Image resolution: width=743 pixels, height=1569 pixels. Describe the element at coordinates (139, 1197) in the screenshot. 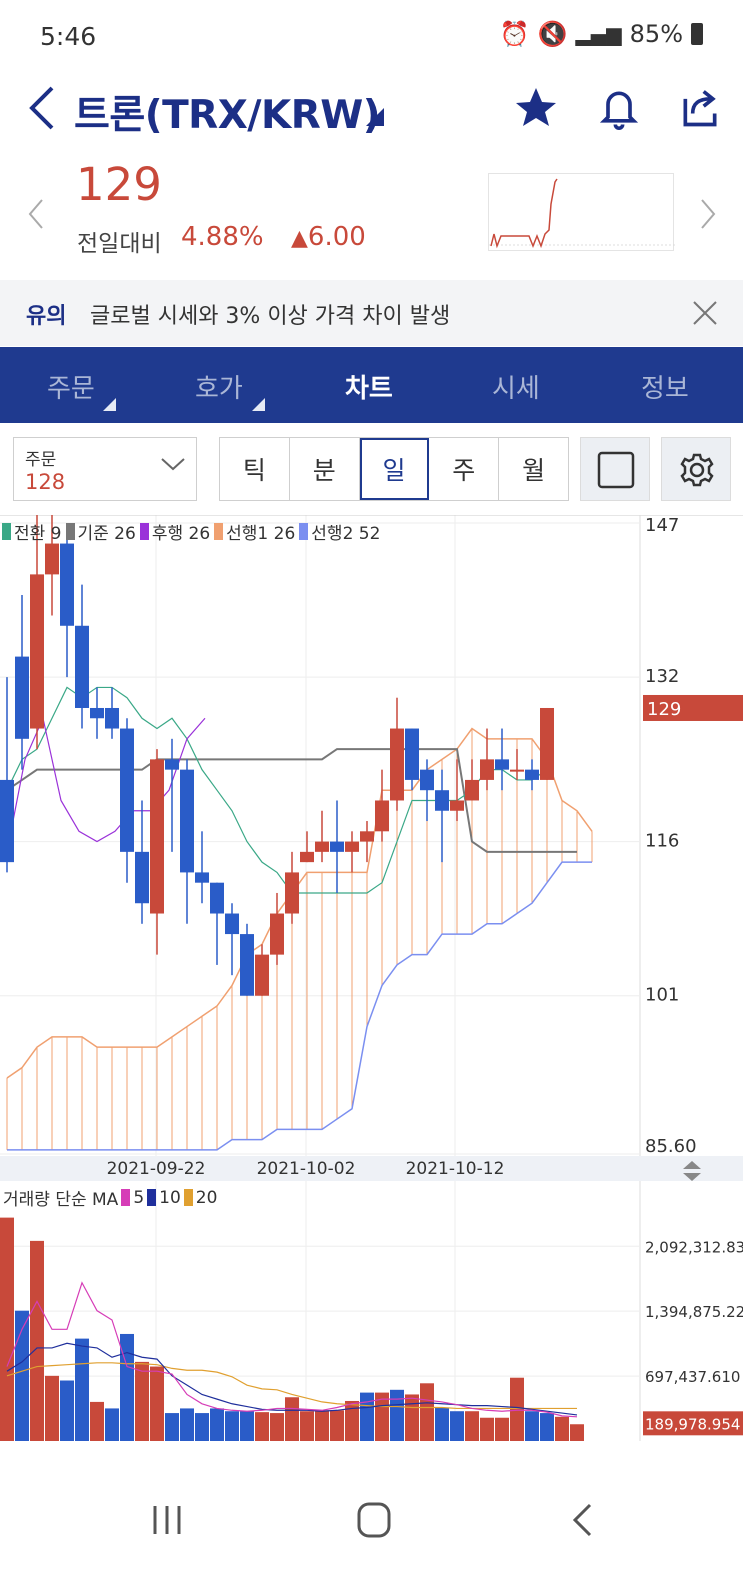

I see `legend-label: 5` at that location.